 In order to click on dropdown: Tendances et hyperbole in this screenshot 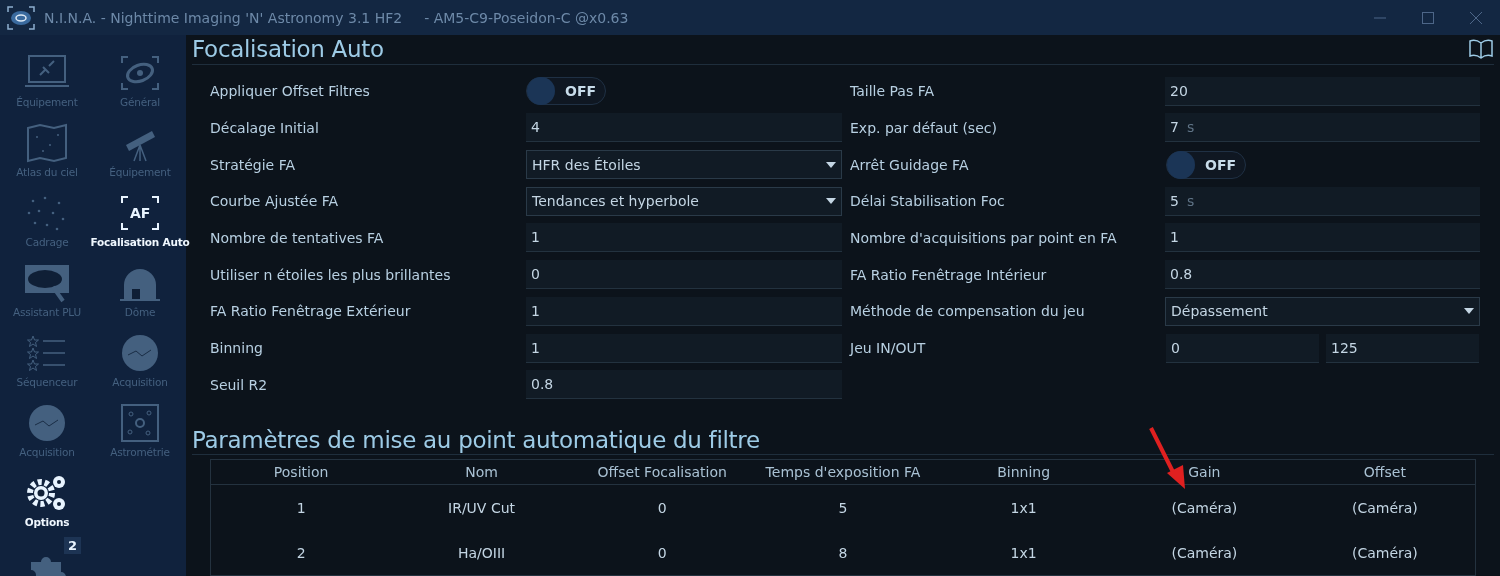, I will do `click(684, 201)`.